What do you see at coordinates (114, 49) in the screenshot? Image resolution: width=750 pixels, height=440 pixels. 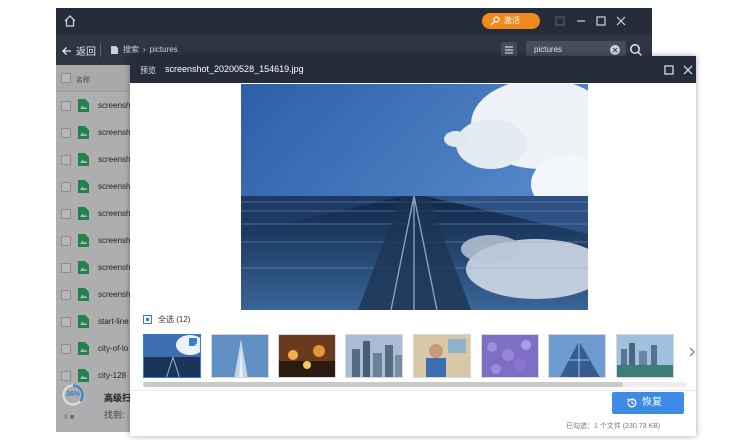 I see `document-icon` at bounding box center [114, 49].